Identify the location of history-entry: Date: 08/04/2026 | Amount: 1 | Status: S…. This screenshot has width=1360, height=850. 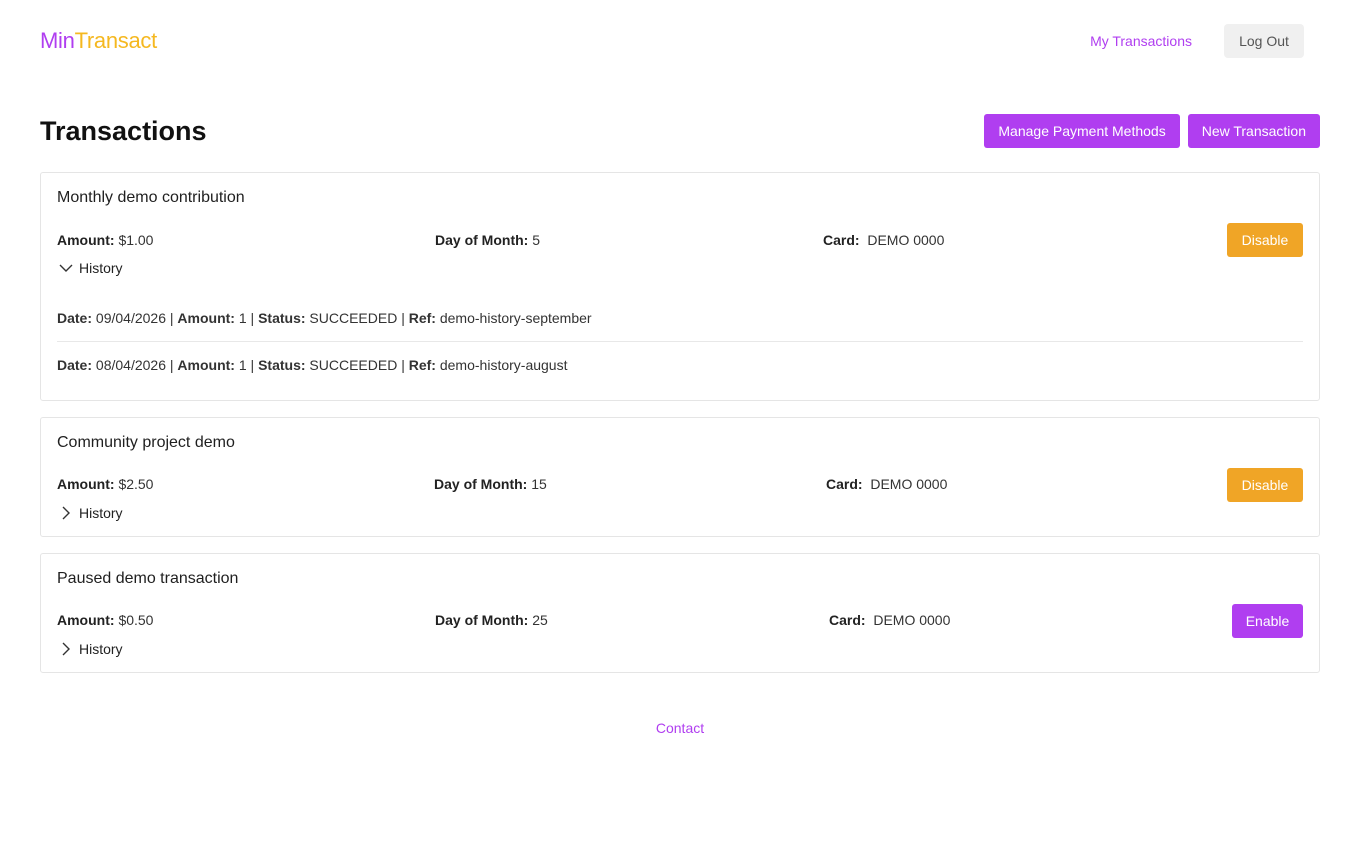
(680, 365).